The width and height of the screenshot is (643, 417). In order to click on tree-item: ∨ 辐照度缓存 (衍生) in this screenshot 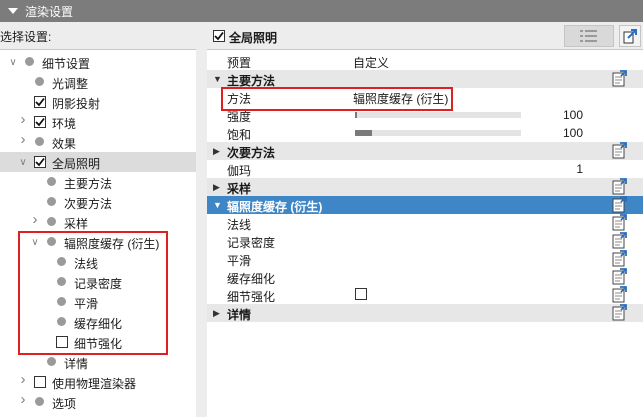, I will do `click(98, 242)`.